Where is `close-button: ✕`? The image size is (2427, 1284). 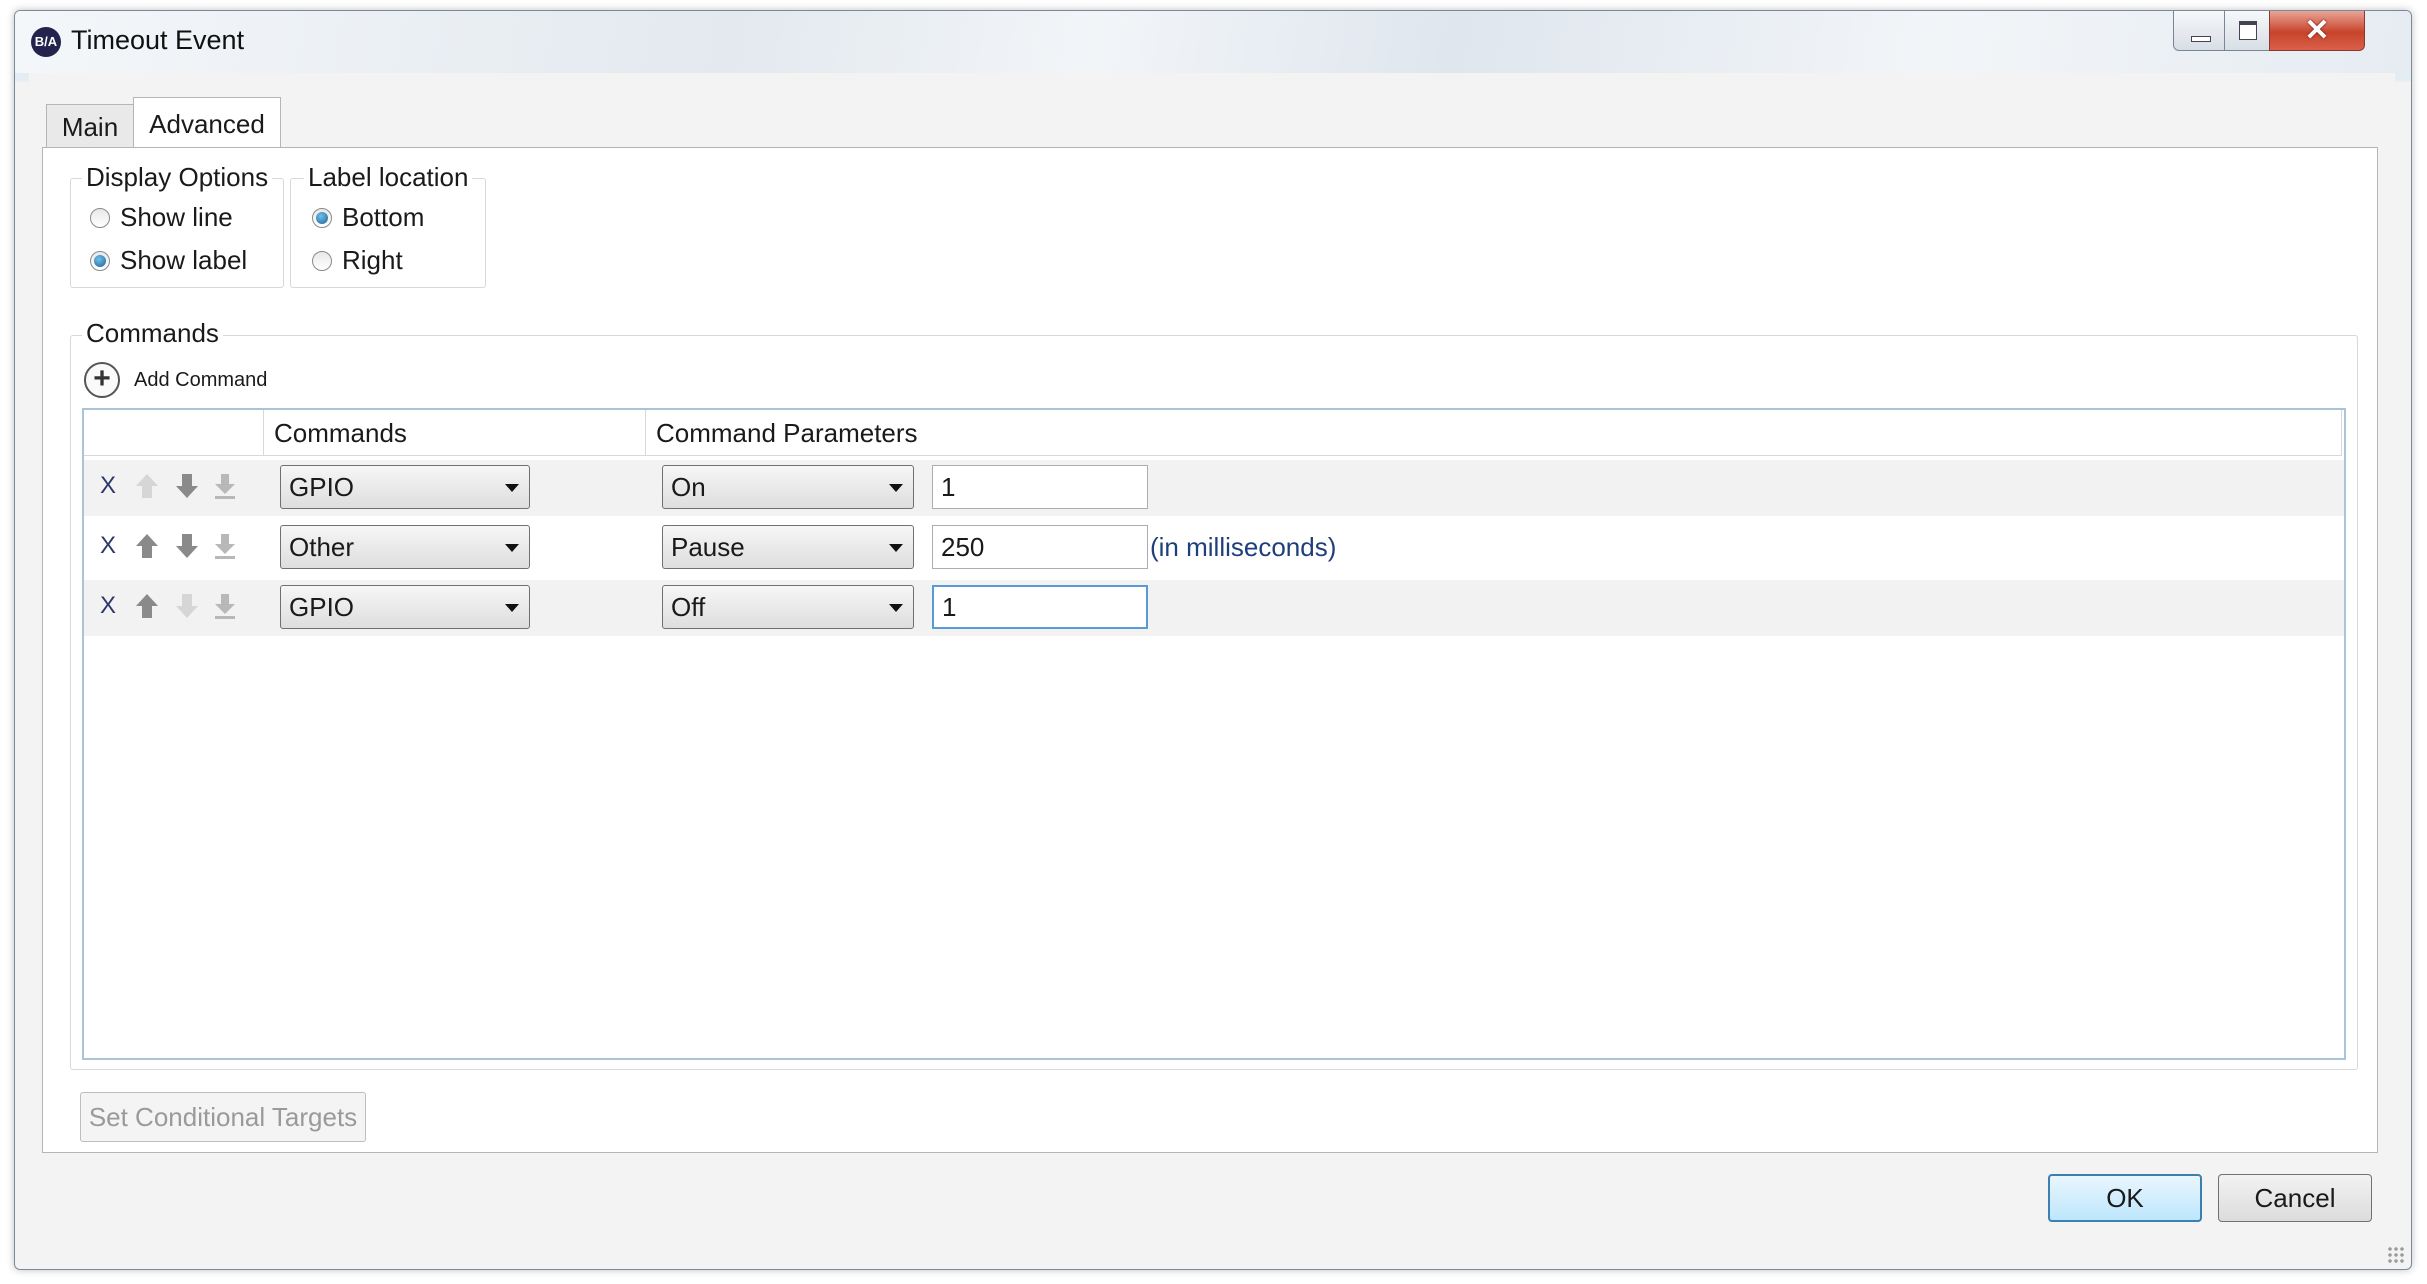 close-button: ✕ is located at coordinates (2317, 31).